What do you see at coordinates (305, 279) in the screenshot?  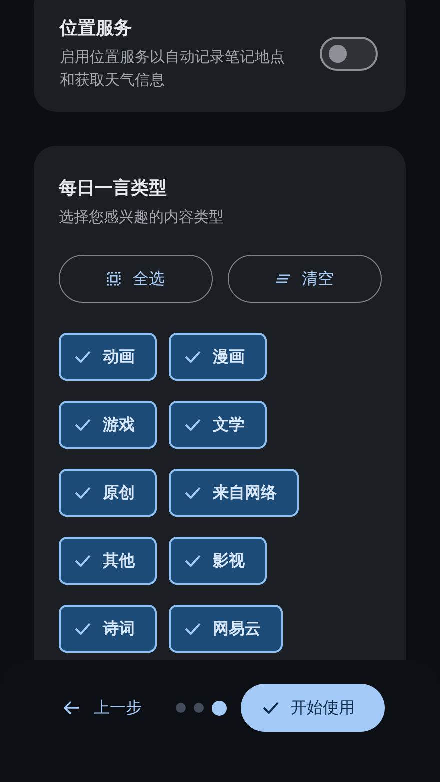 I see `clear-button: 清空` at bounding box center [305, 279].